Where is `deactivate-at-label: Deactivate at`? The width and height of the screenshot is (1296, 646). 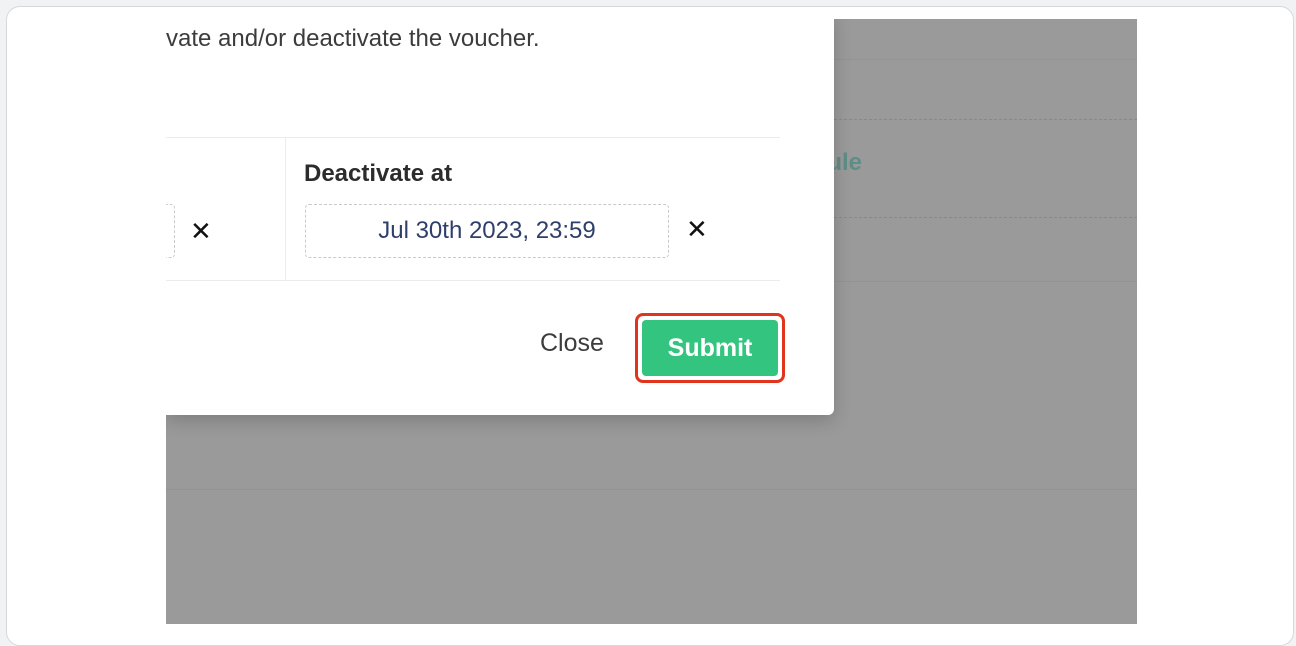
deactivate-at-label: Deactivate at is located at coordinates (378, 173).